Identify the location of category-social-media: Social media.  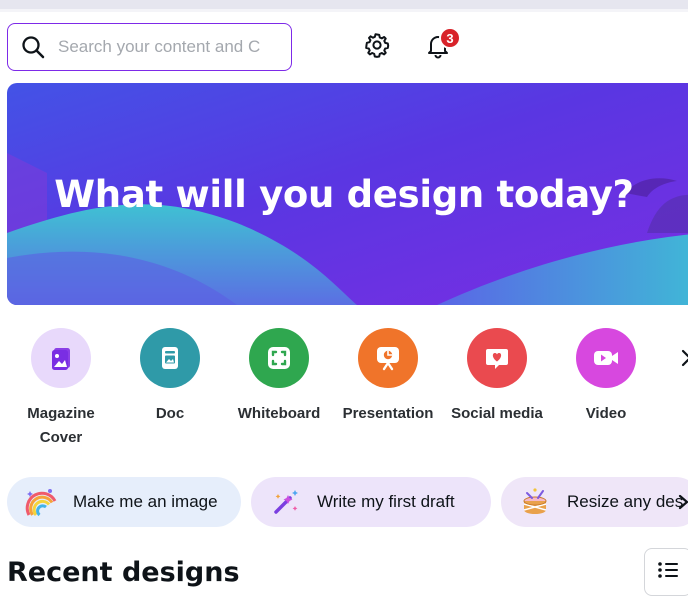
(497, 377).